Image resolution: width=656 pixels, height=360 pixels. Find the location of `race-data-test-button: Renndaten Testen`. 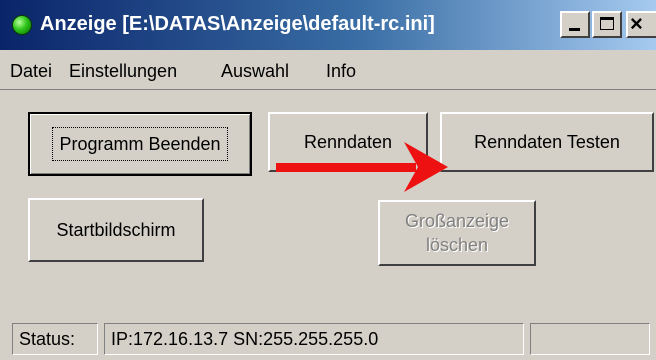

race-data-test-button: Renndaten Testen is located at coordinates (547, 142).